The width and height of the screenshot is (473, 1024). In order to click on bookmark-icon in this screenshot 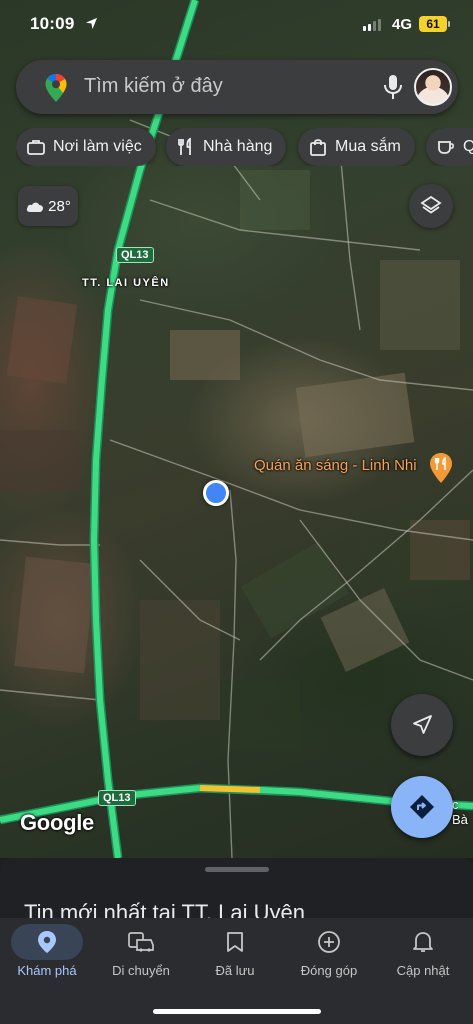, I will do `click(235, 942)`.